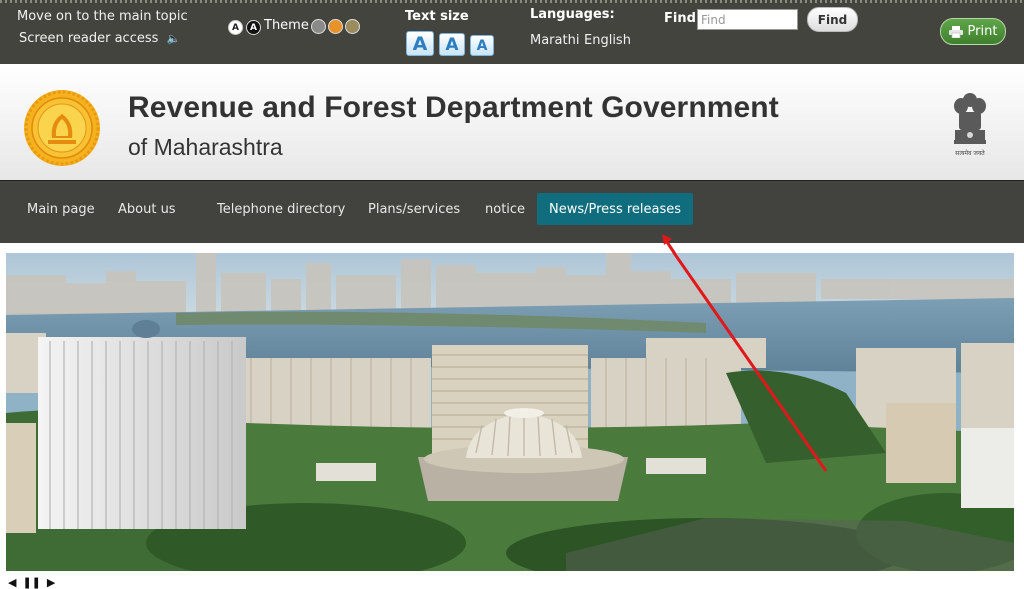 The height and width of the screenshot is (589, 1024). I want to click on find-label: Find, so click(680, 18).